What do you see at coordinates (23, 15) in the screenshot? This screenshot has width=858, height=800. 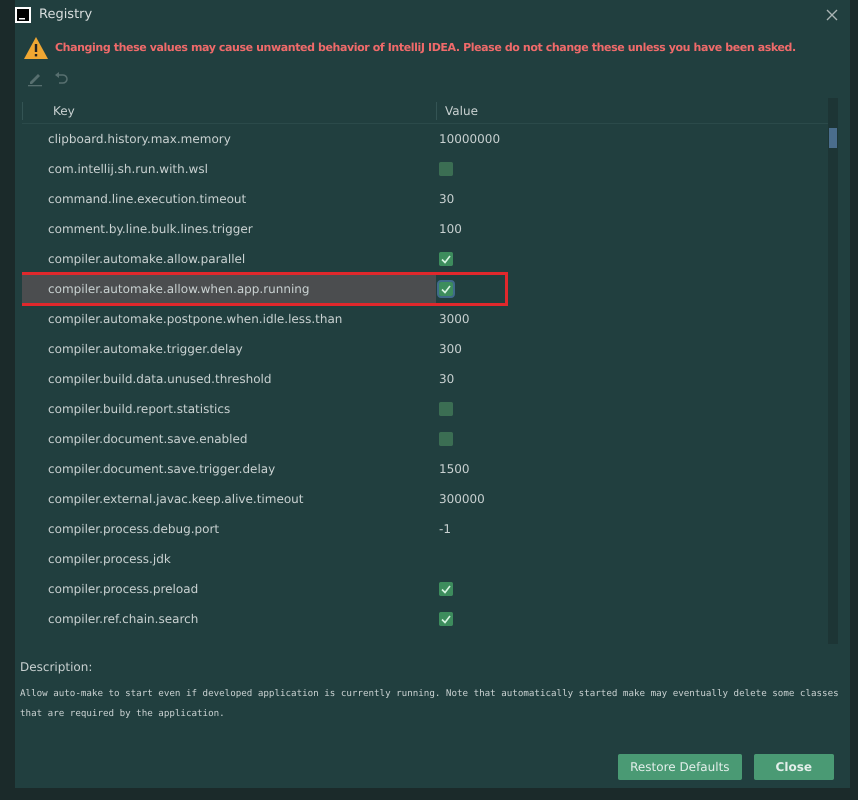 I see `app-logo-icon` at bounding box center [23, 15].